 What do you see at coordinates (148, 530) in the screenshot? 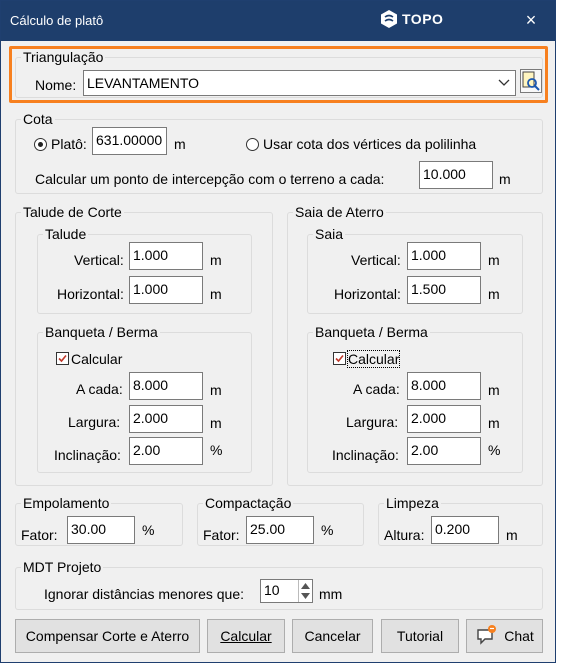
I see `empolamento-fator-unit: %` at bounding box center [148, 530].